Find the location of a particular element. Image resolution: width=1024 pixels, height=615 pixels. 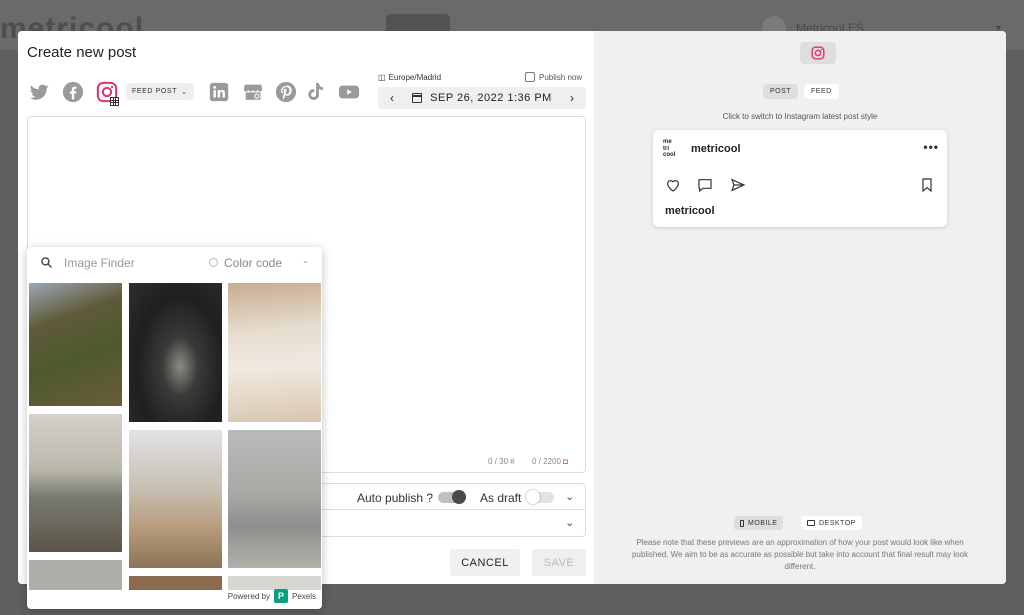

date-display: SEP 26, 2022 1:36 PM is located at coordinates (482, 98).